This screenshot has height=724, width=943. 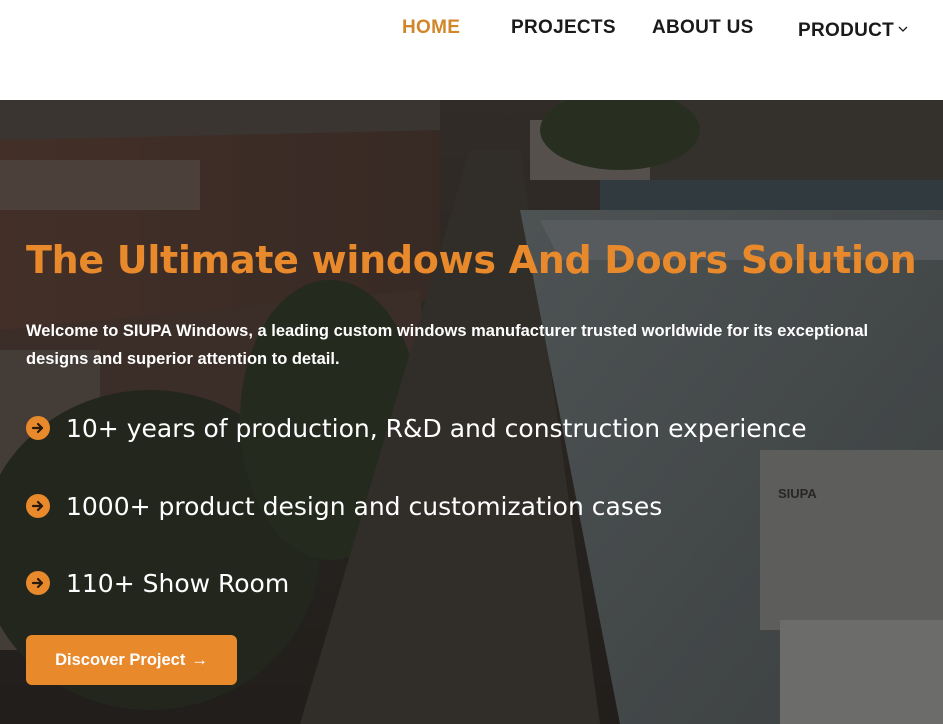 I want to click on nav-item-product: PRODUCT, so click(x=853, y=29).